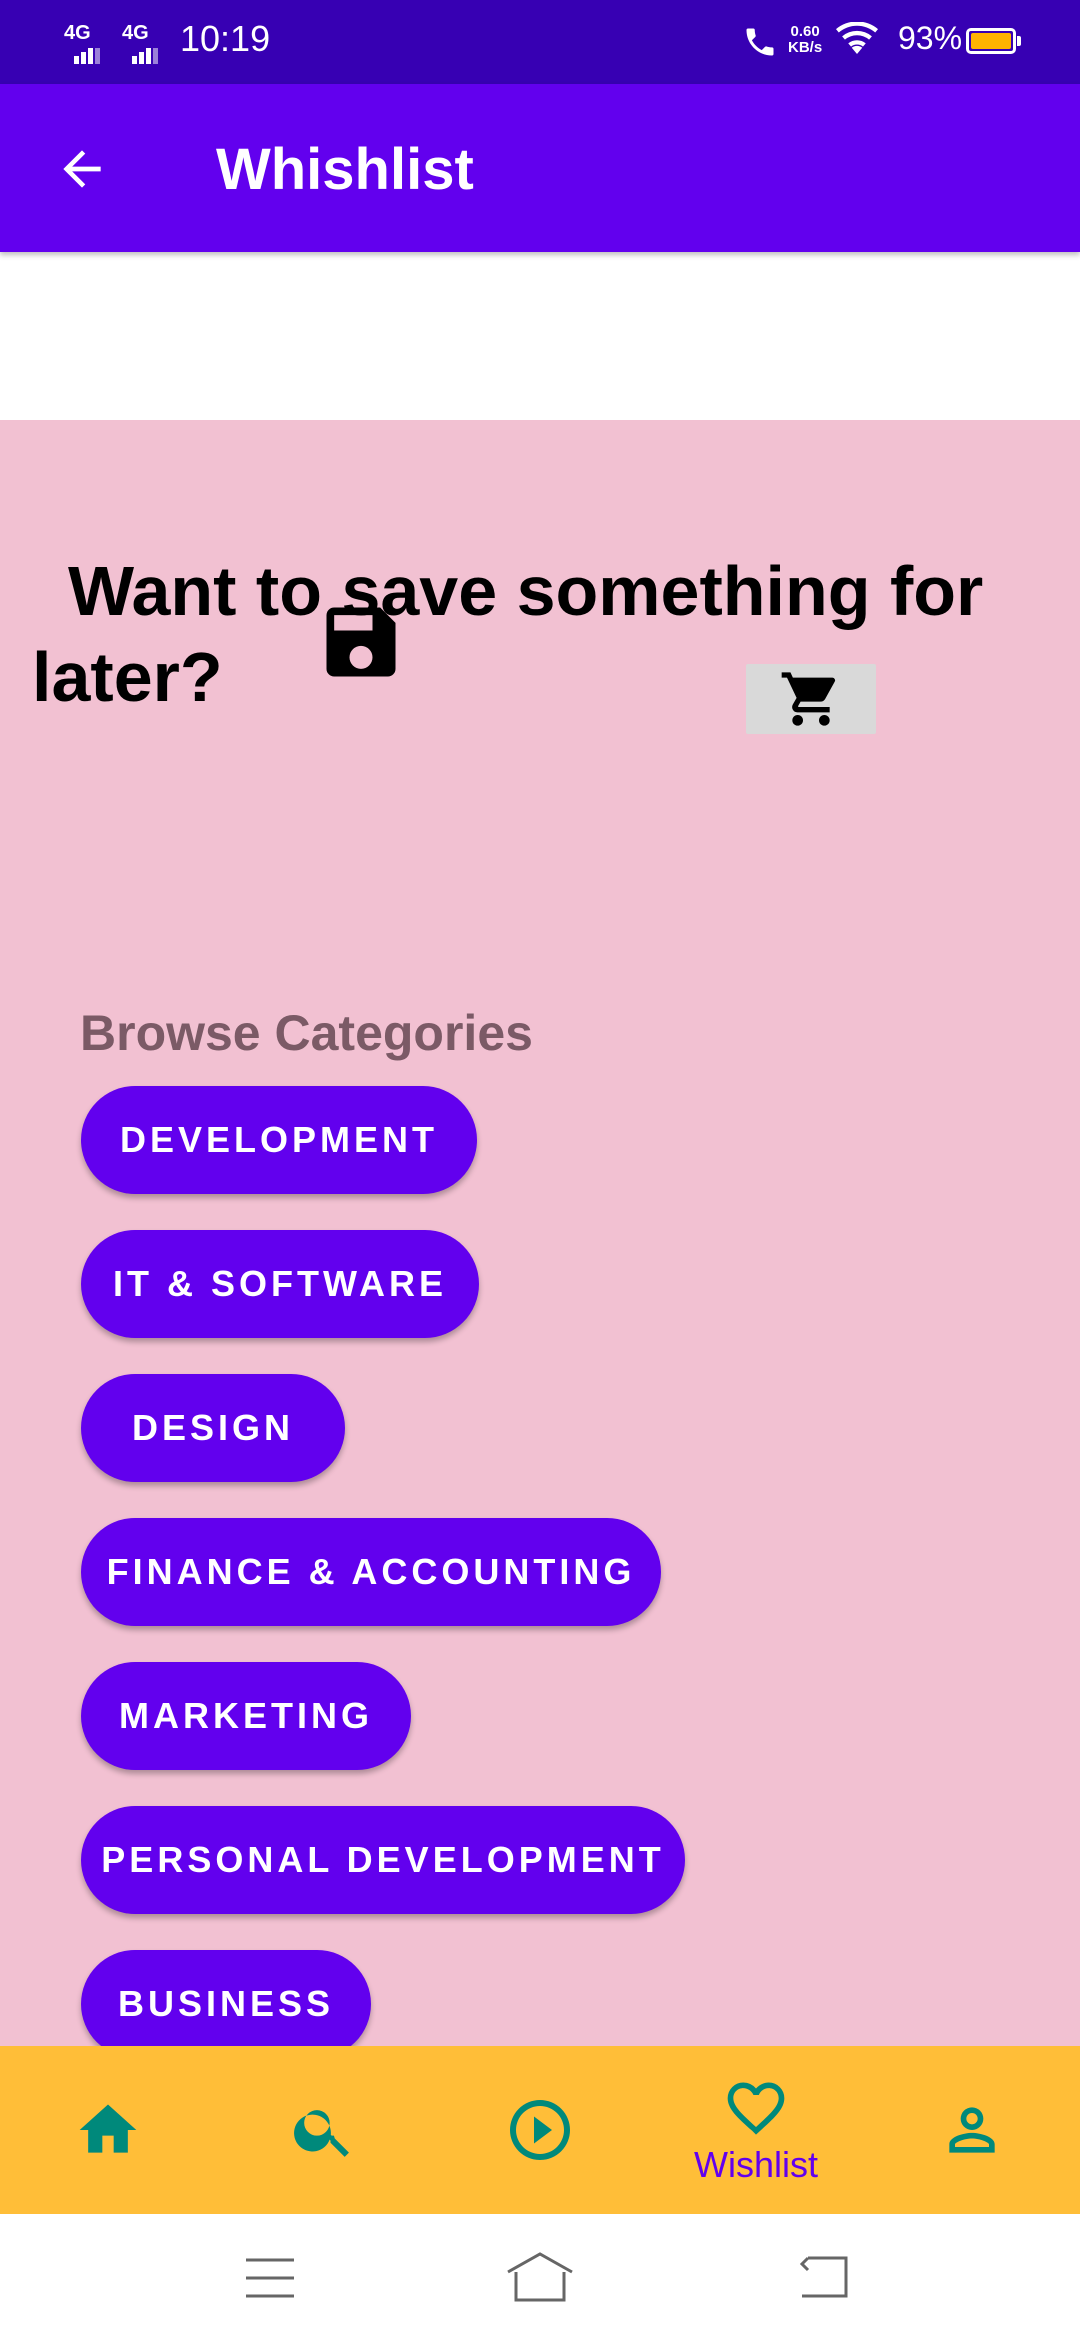 The height and width of the screenshot is (2340, 1080). I want to click on signal-1-label: 4G, so click(77, 33).